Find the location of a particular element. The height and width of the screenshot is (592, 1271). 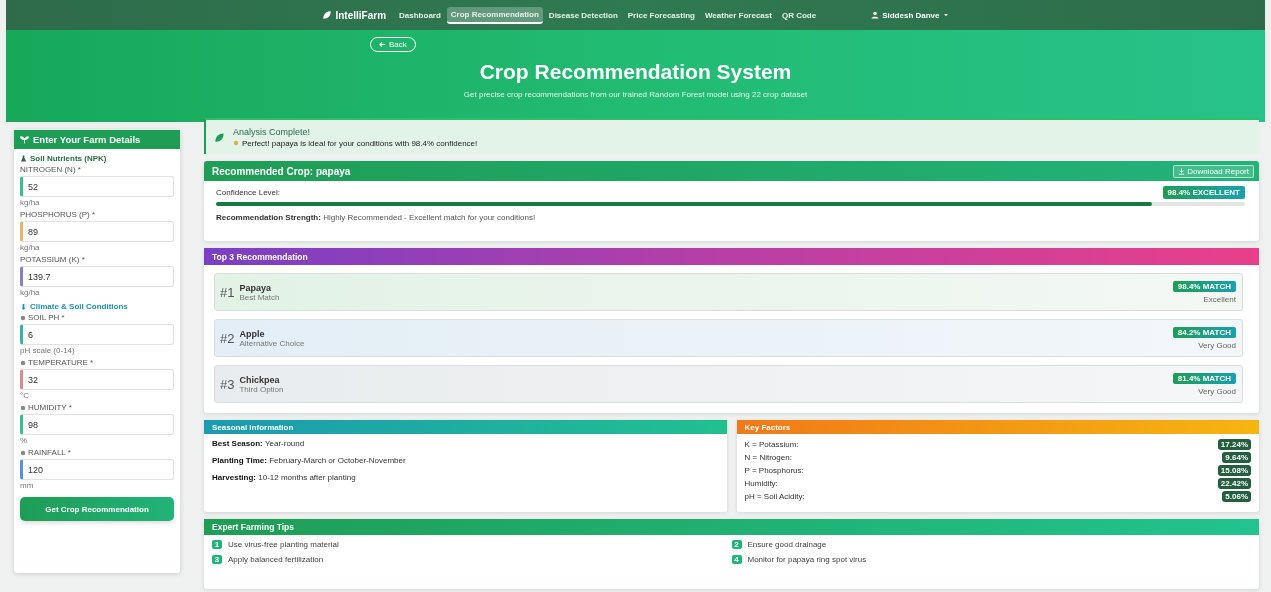

field-label: POTASSIUM (K) * is located at coordinates (52, 259).